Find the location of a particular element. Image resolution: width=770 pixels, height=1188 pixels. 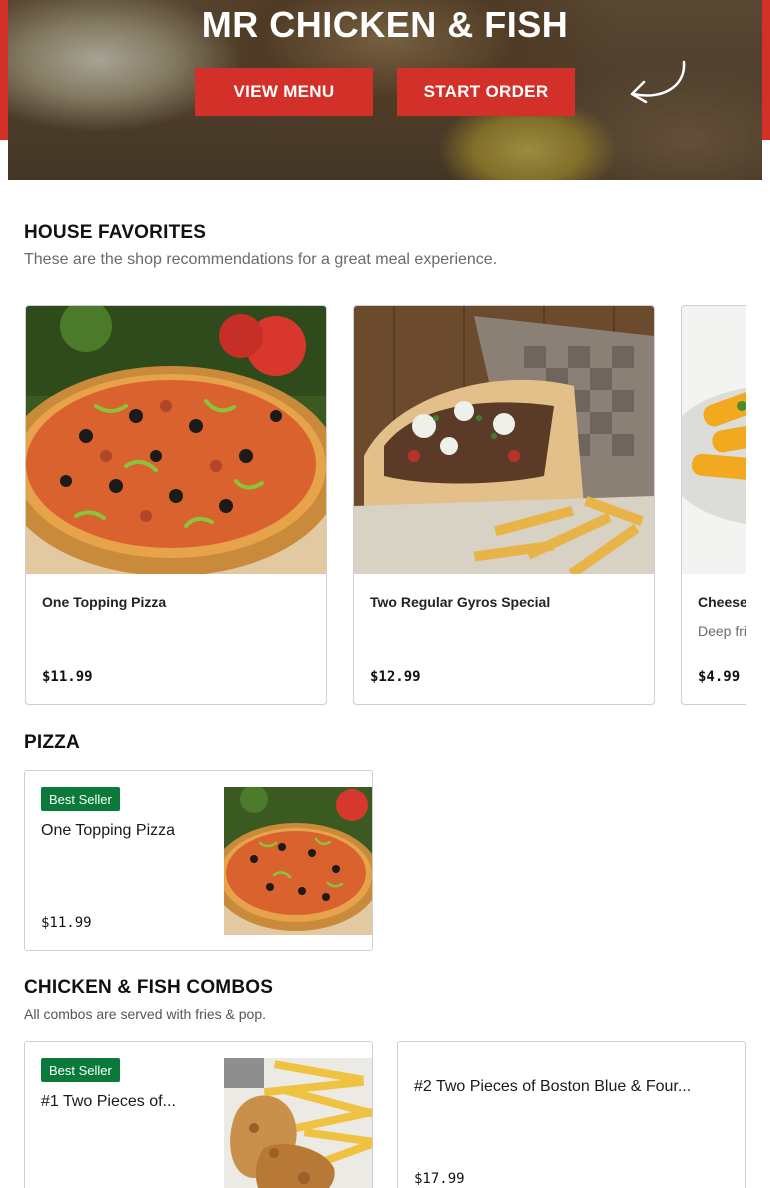

menu-item-name: One Topping Pizza is located at coordinates (108, 830).